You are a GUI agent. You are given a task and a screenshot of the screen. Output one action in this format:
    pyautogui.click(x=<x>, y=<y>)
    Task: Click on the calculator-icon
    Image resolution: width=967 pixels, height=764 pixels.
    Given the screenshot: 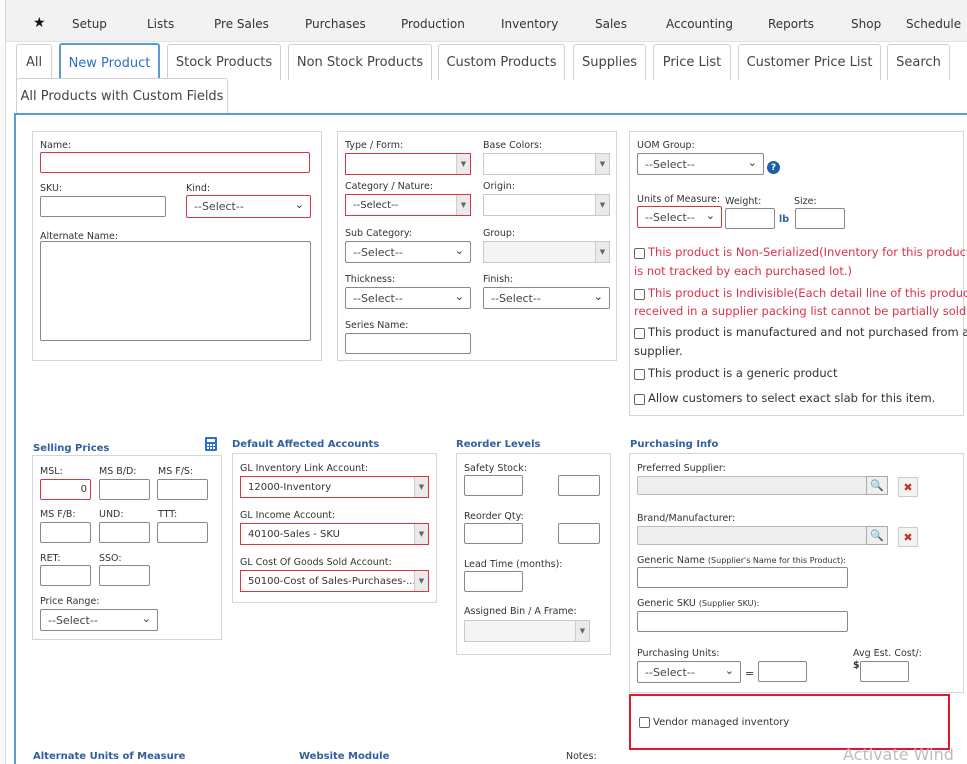 What is the action you would take?
    pyautogui.click(x=211, y=444)
    